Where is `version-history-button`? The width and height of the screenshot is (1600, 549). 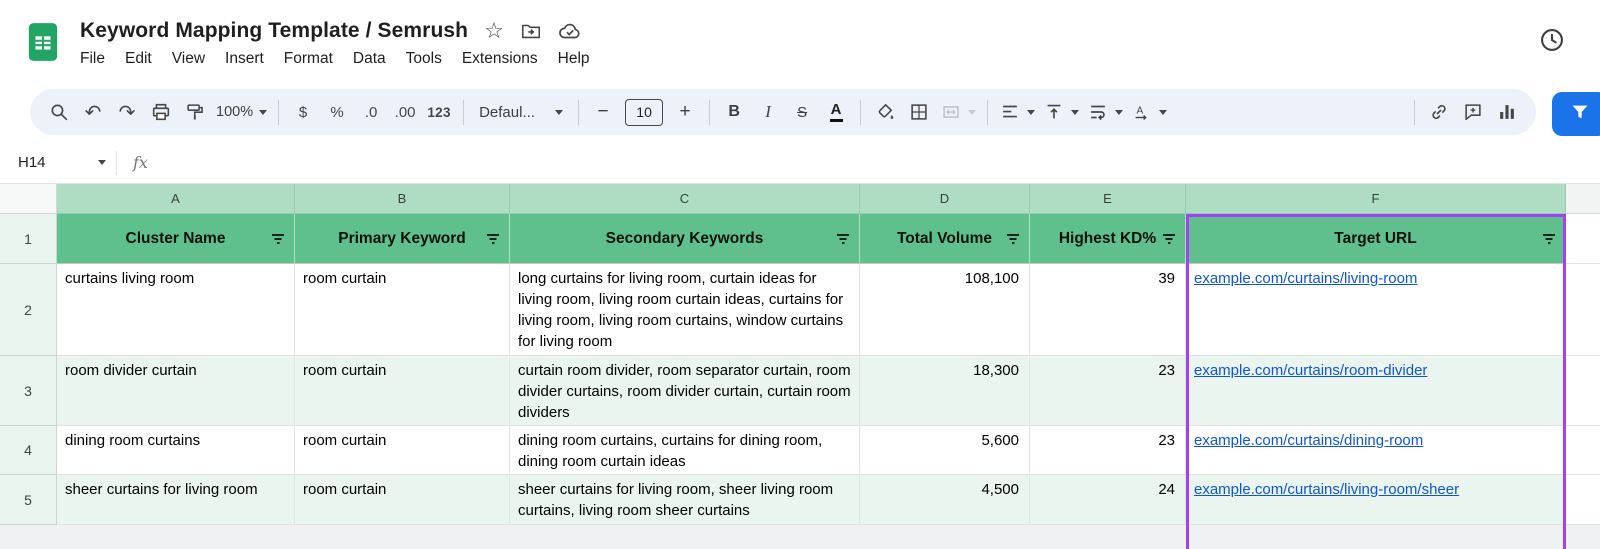
version-history-button is located at coordinates (1552, 42).